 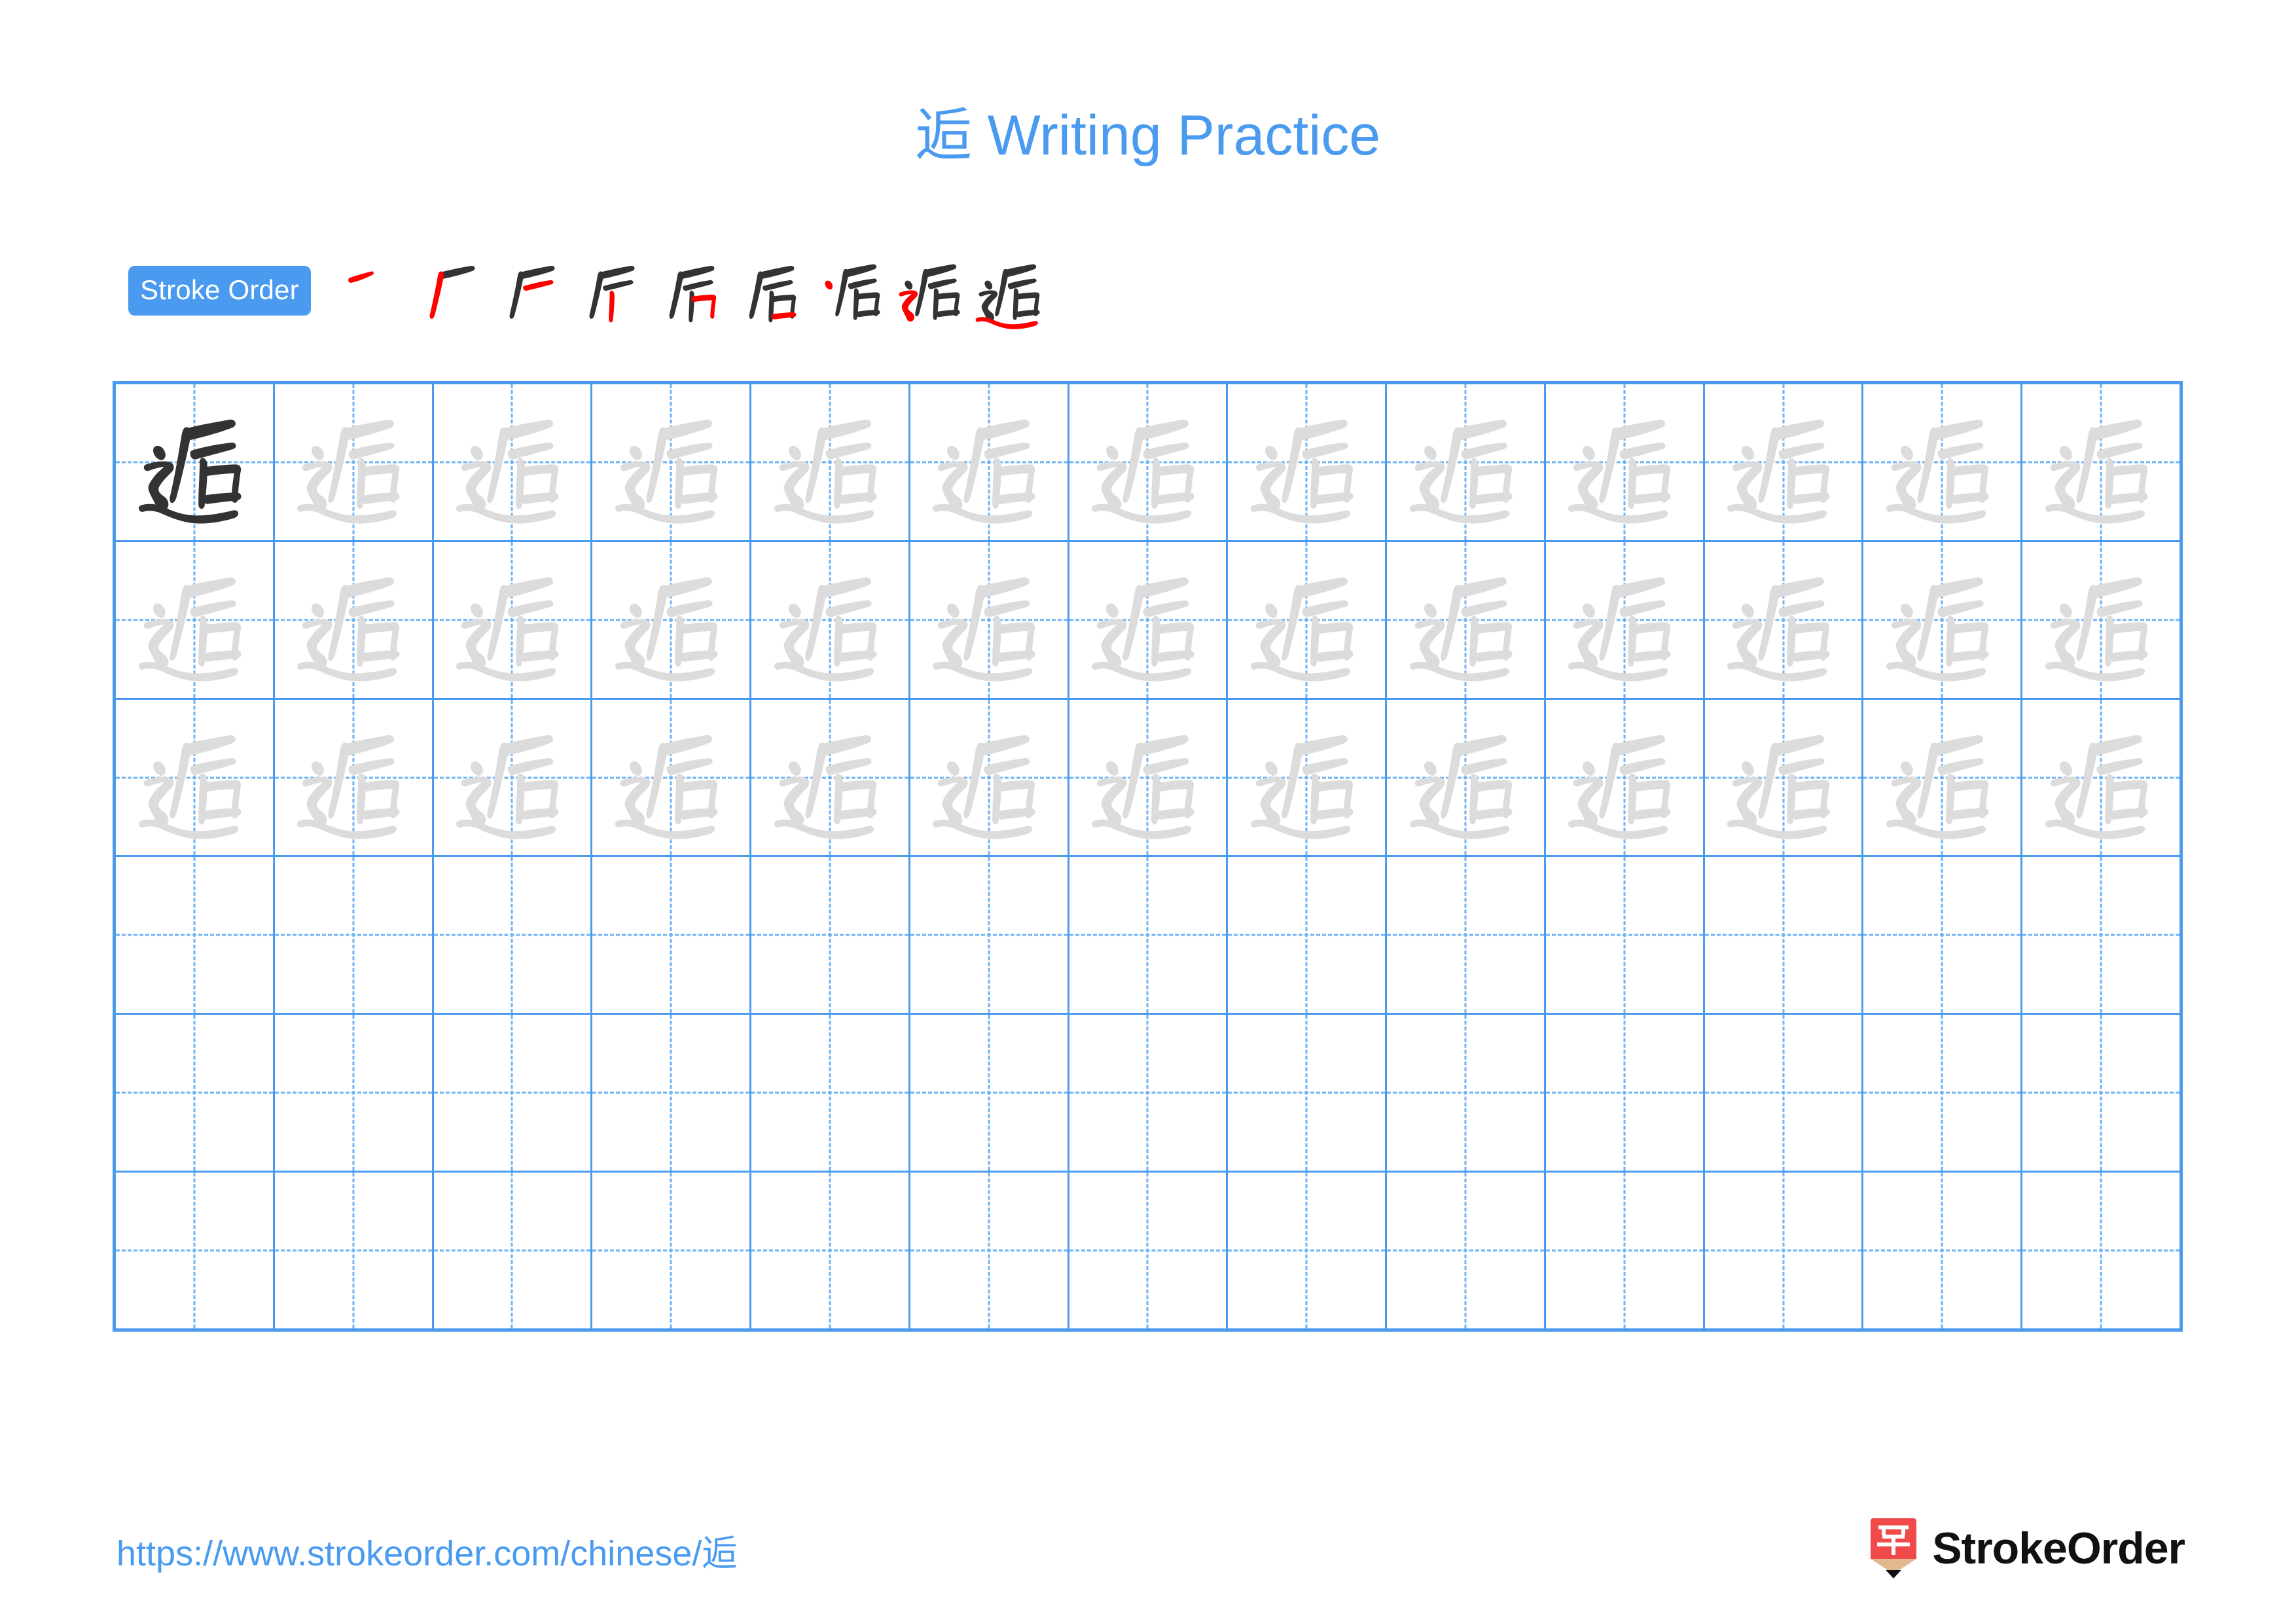 What do you see at coordinates (2027, 1548) in the screenshot?
I see `footer-logo: StrokeOrder` at bounding box center [2027, 1548].